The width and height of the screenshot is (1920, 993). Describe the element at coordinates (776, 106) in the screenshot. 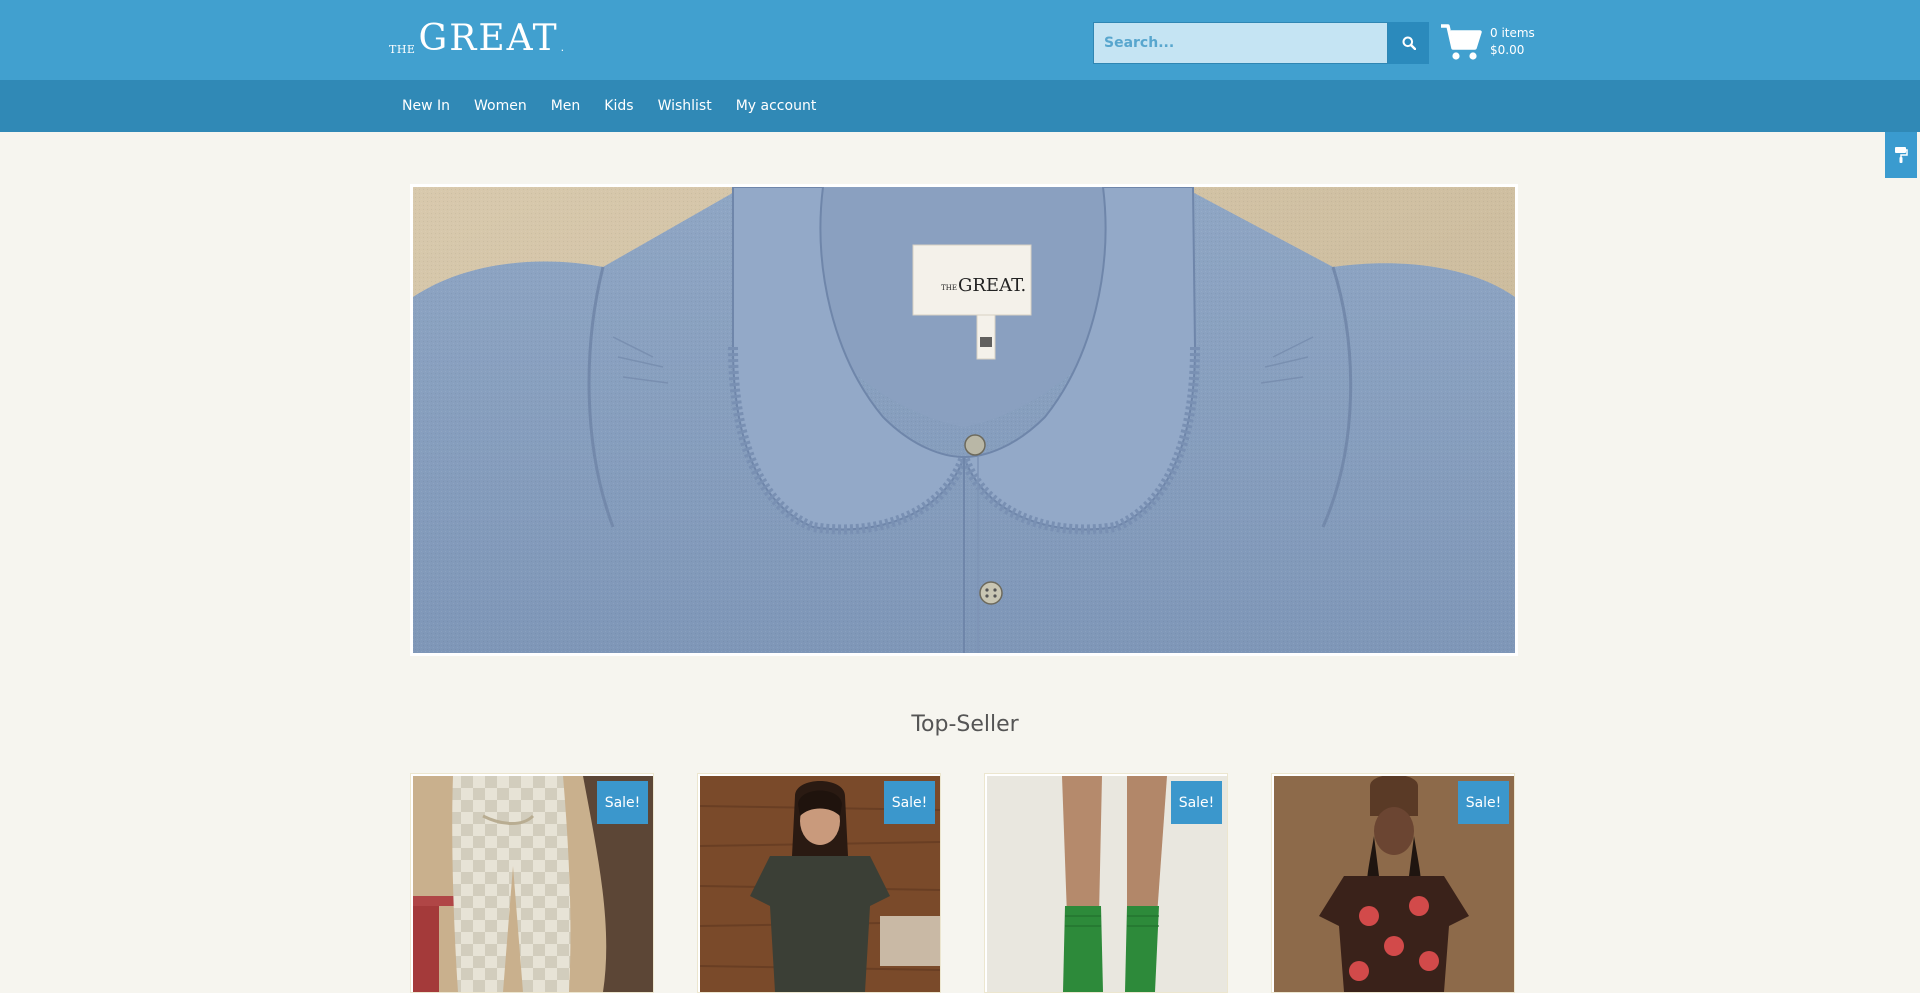

I see `nav-item-my-account: My account` at that location.